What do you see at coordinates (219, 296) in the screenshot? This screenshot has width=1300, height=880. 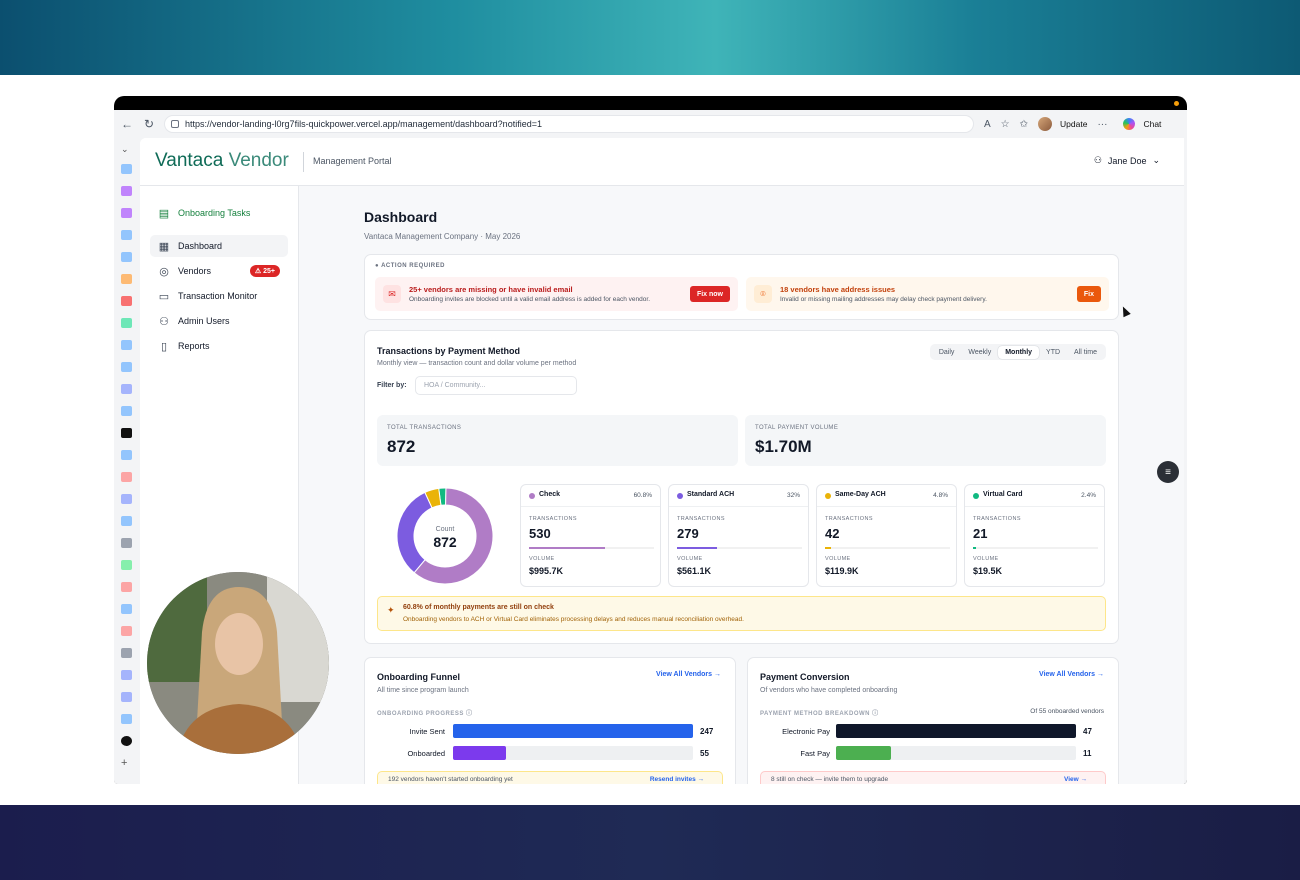 I see `sidebar-item-transaction-monitor: ▭ Transaction Monitor` at bounding box center [219, 296].